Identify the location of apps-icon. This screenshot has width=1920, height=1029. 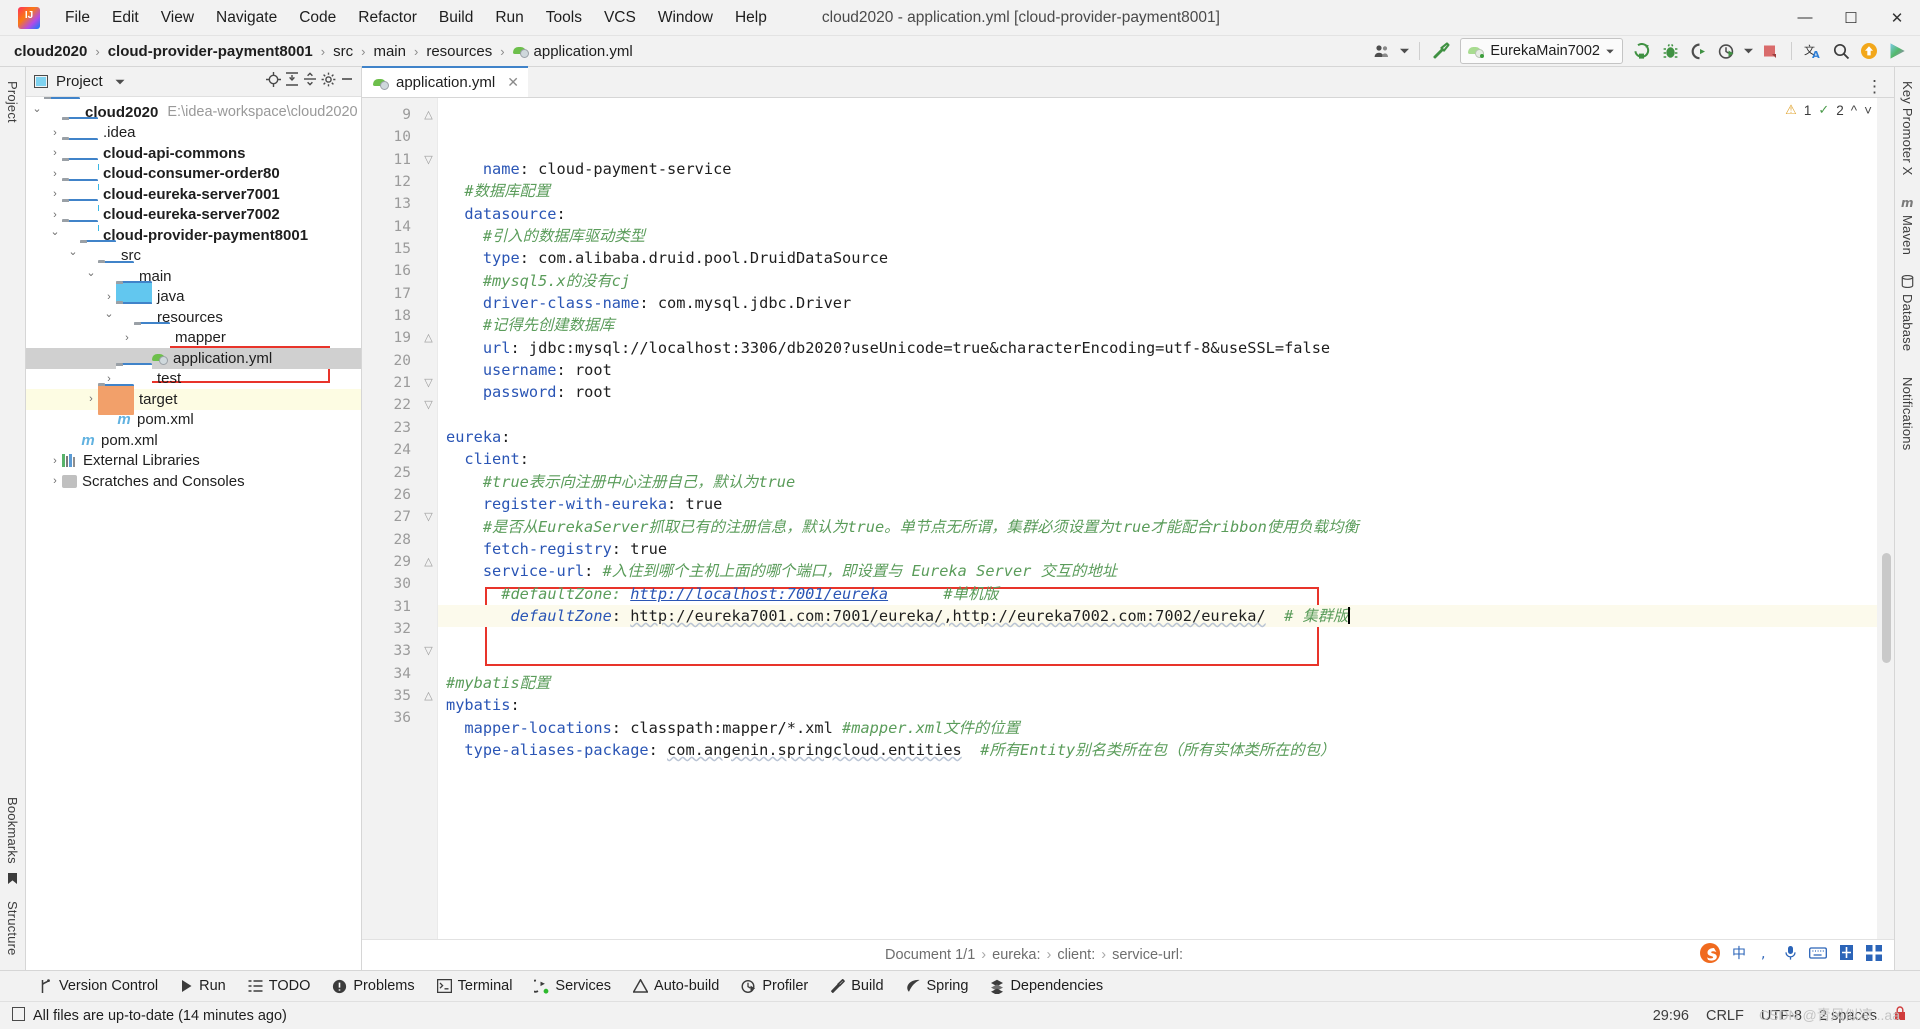
(1874, 955).